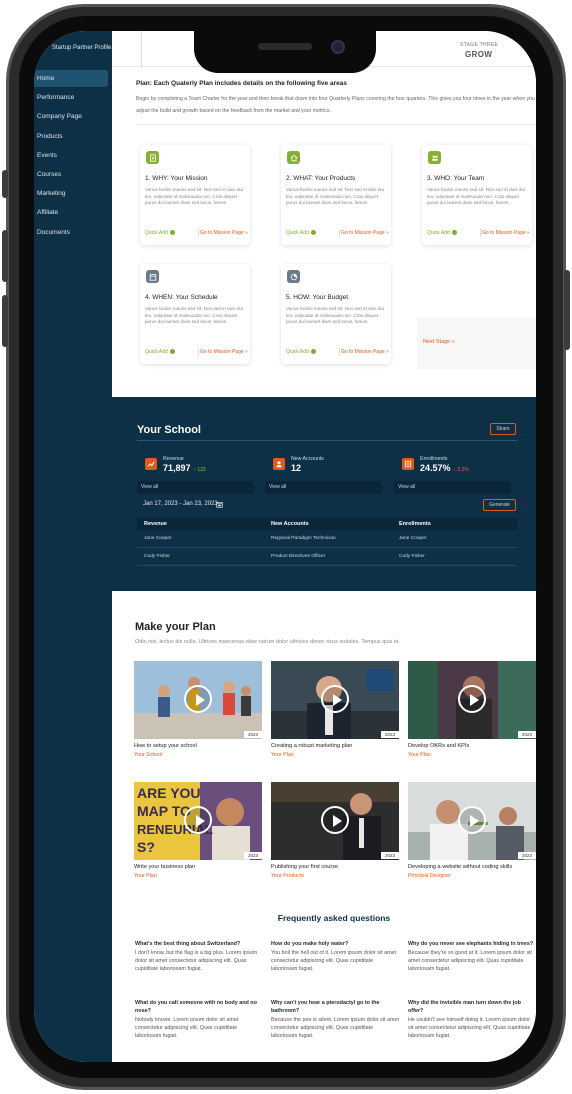  What do you see at coordinates (165, 746) in the screenshot?
I see `video-title: How to setup your school` at bounding box center [165, 746].